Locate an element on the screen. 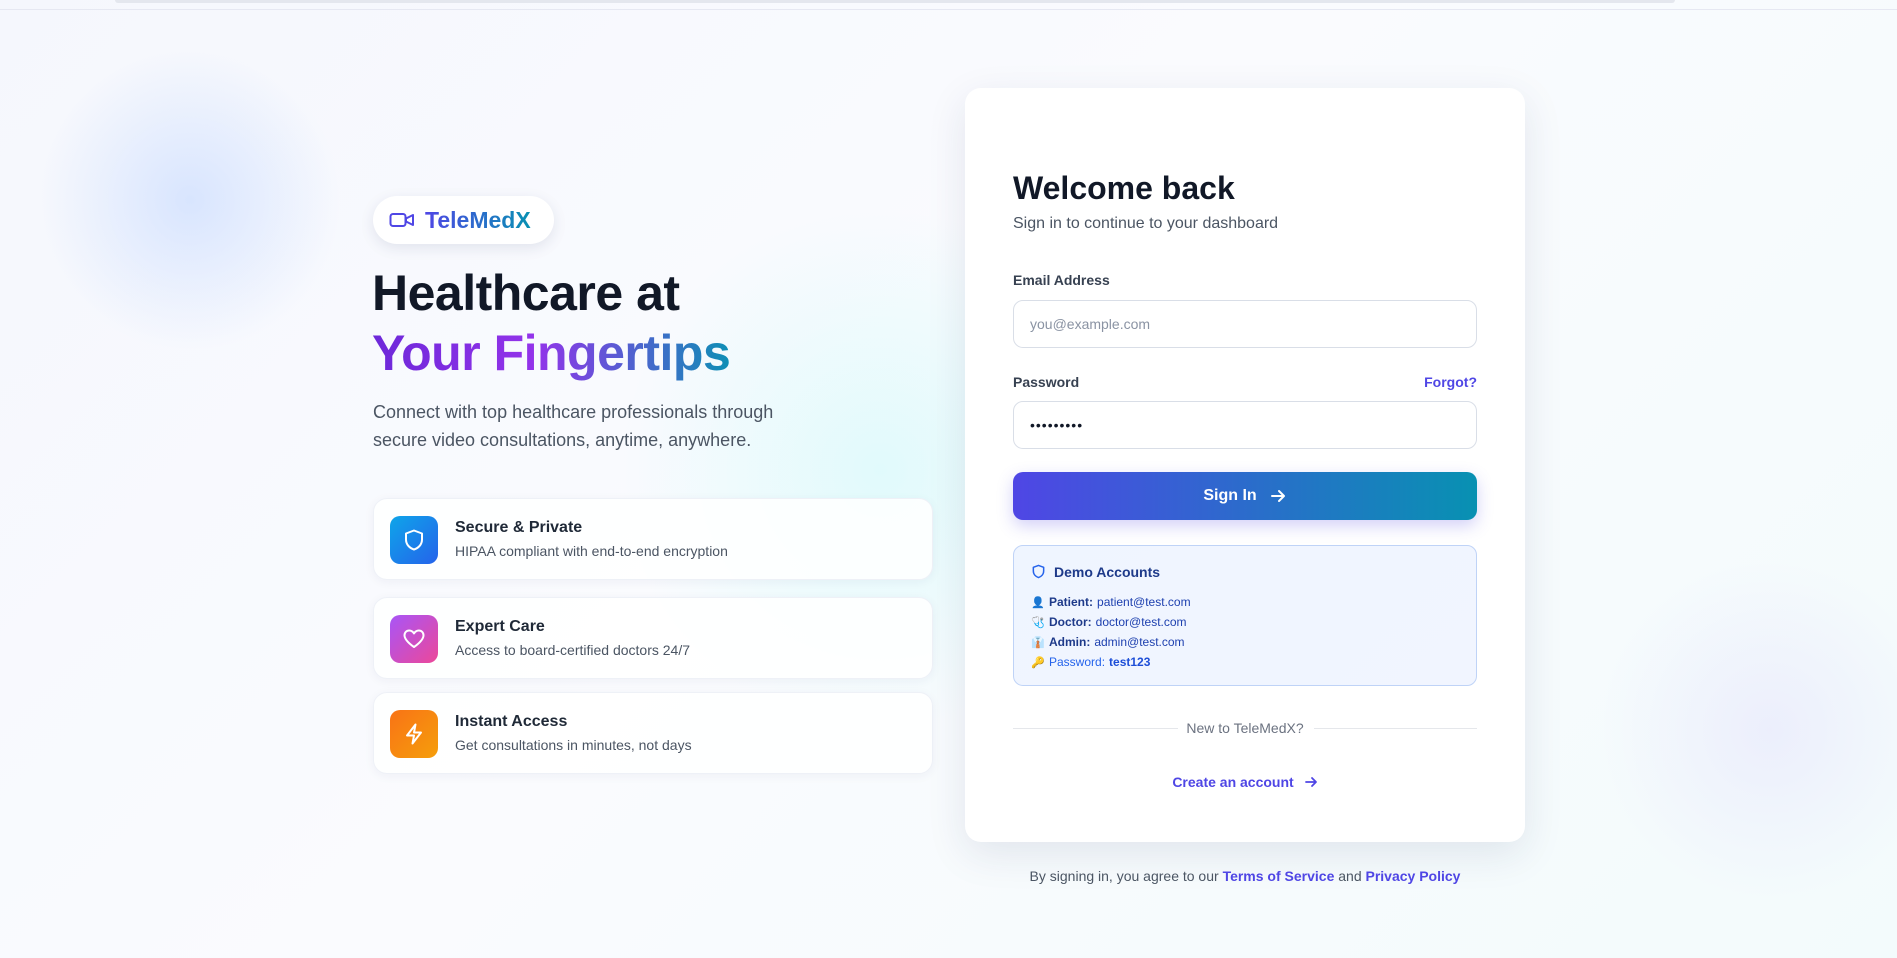 The image size is (1897, 958). scrollbar-track is located at coordinates (895, 1).